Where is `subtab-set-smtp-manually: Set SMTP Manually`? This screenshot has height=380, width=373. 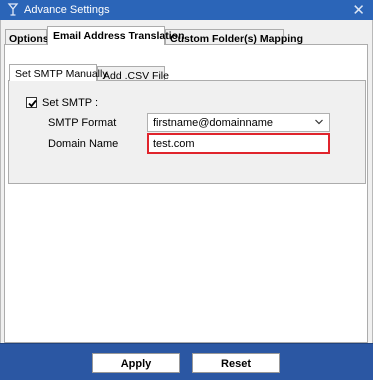 subtab-set-smtp-manually: Set SMTP Manually is located at coordinates (58, 72).